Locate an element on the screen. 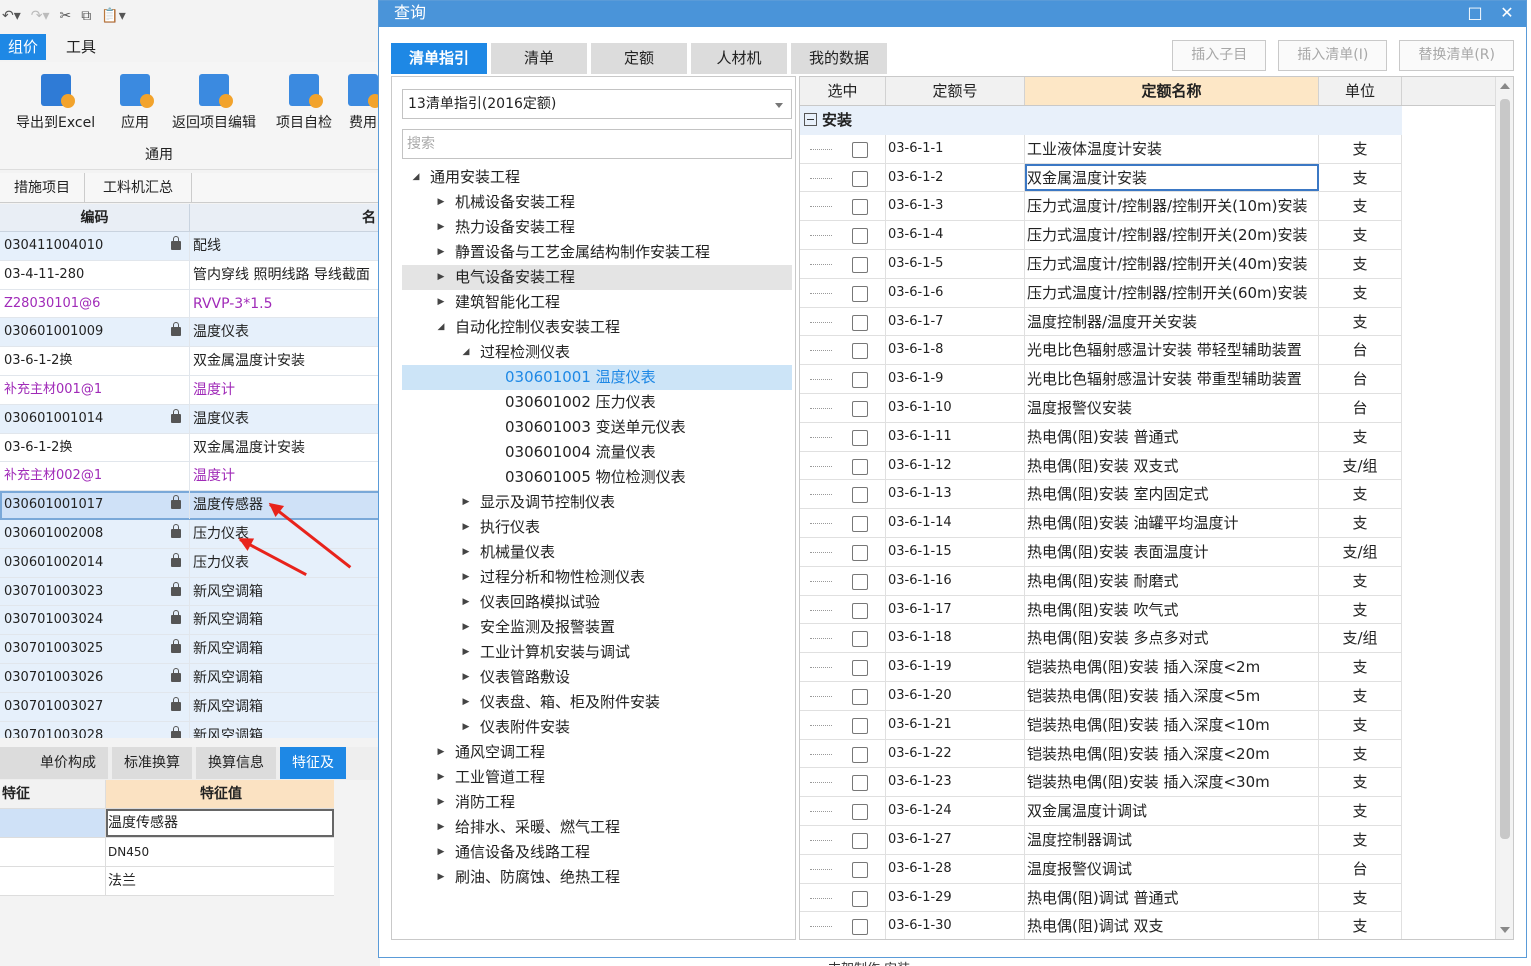 The image size is (1531, 966). table-row: 03-6-1-19 铠装热电偶(阻)安装 插入深度<2m 支 is located at coordinates (1101, 667).